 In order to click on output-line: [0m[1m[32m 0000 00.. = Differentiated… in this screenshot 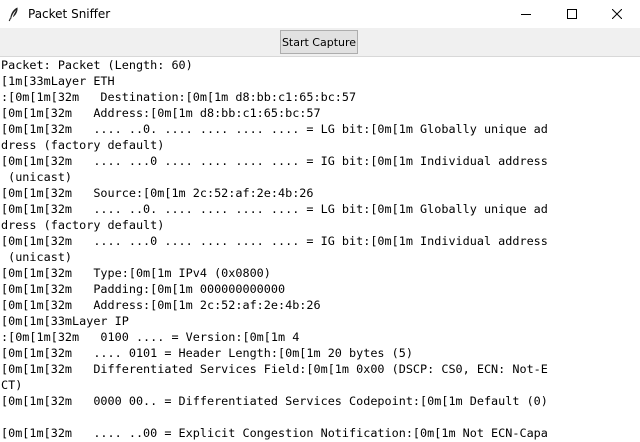, I will do `click(320, 401)`.